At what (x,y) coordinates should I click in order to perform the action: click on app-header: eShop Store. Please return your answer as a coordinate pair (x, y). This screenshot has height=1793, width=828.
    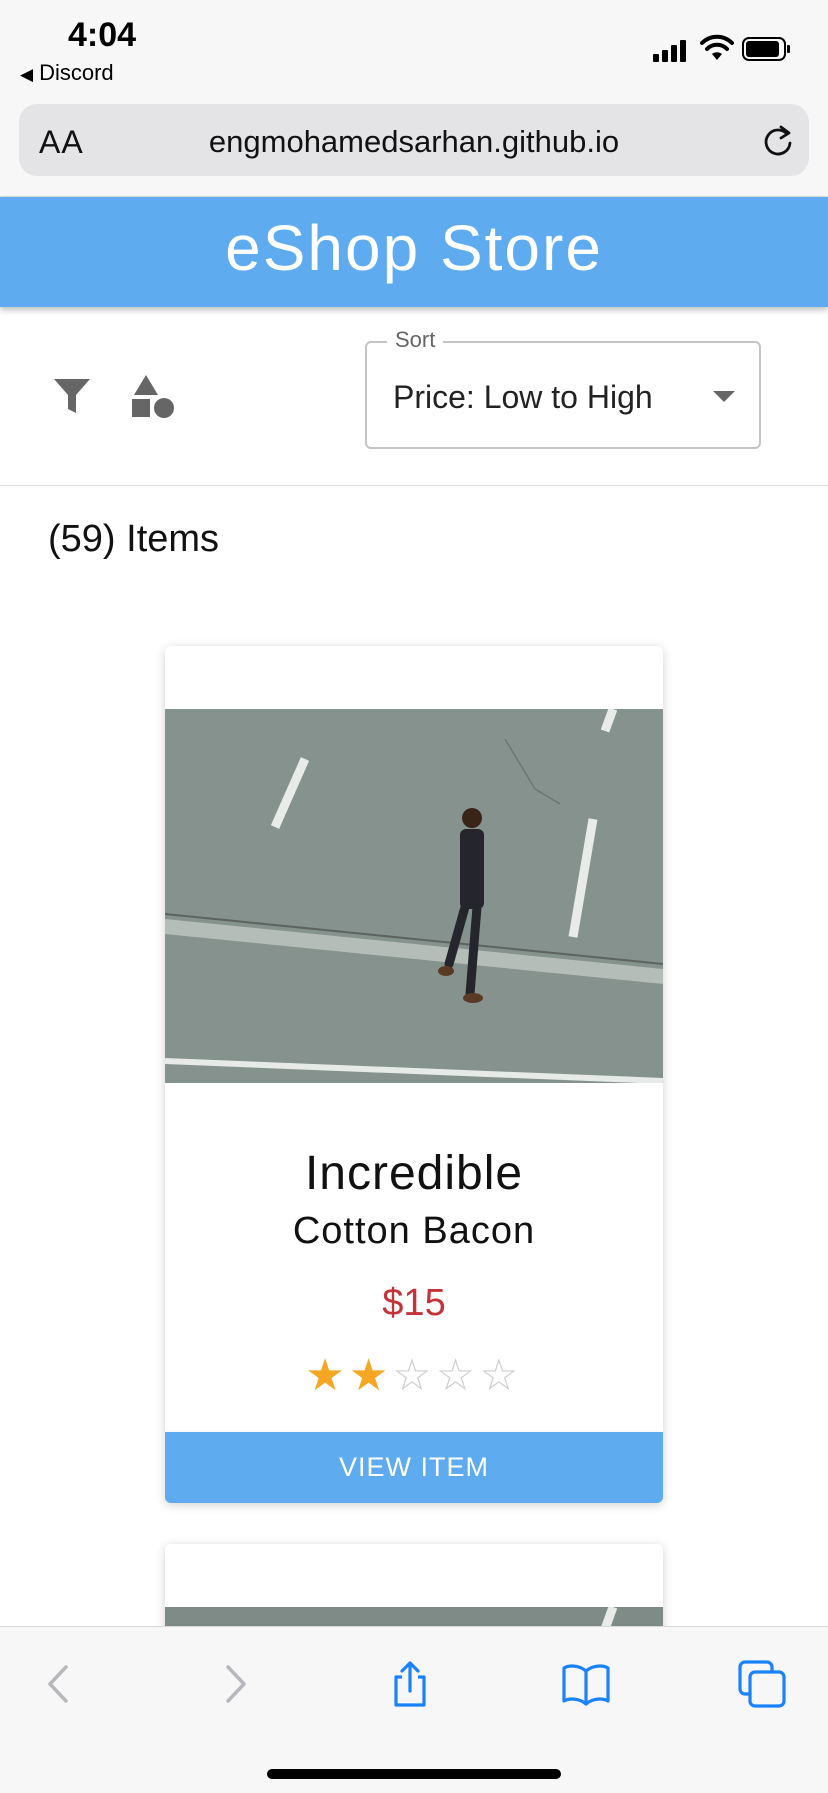
    Looking at the image, I should click on (414, 252).